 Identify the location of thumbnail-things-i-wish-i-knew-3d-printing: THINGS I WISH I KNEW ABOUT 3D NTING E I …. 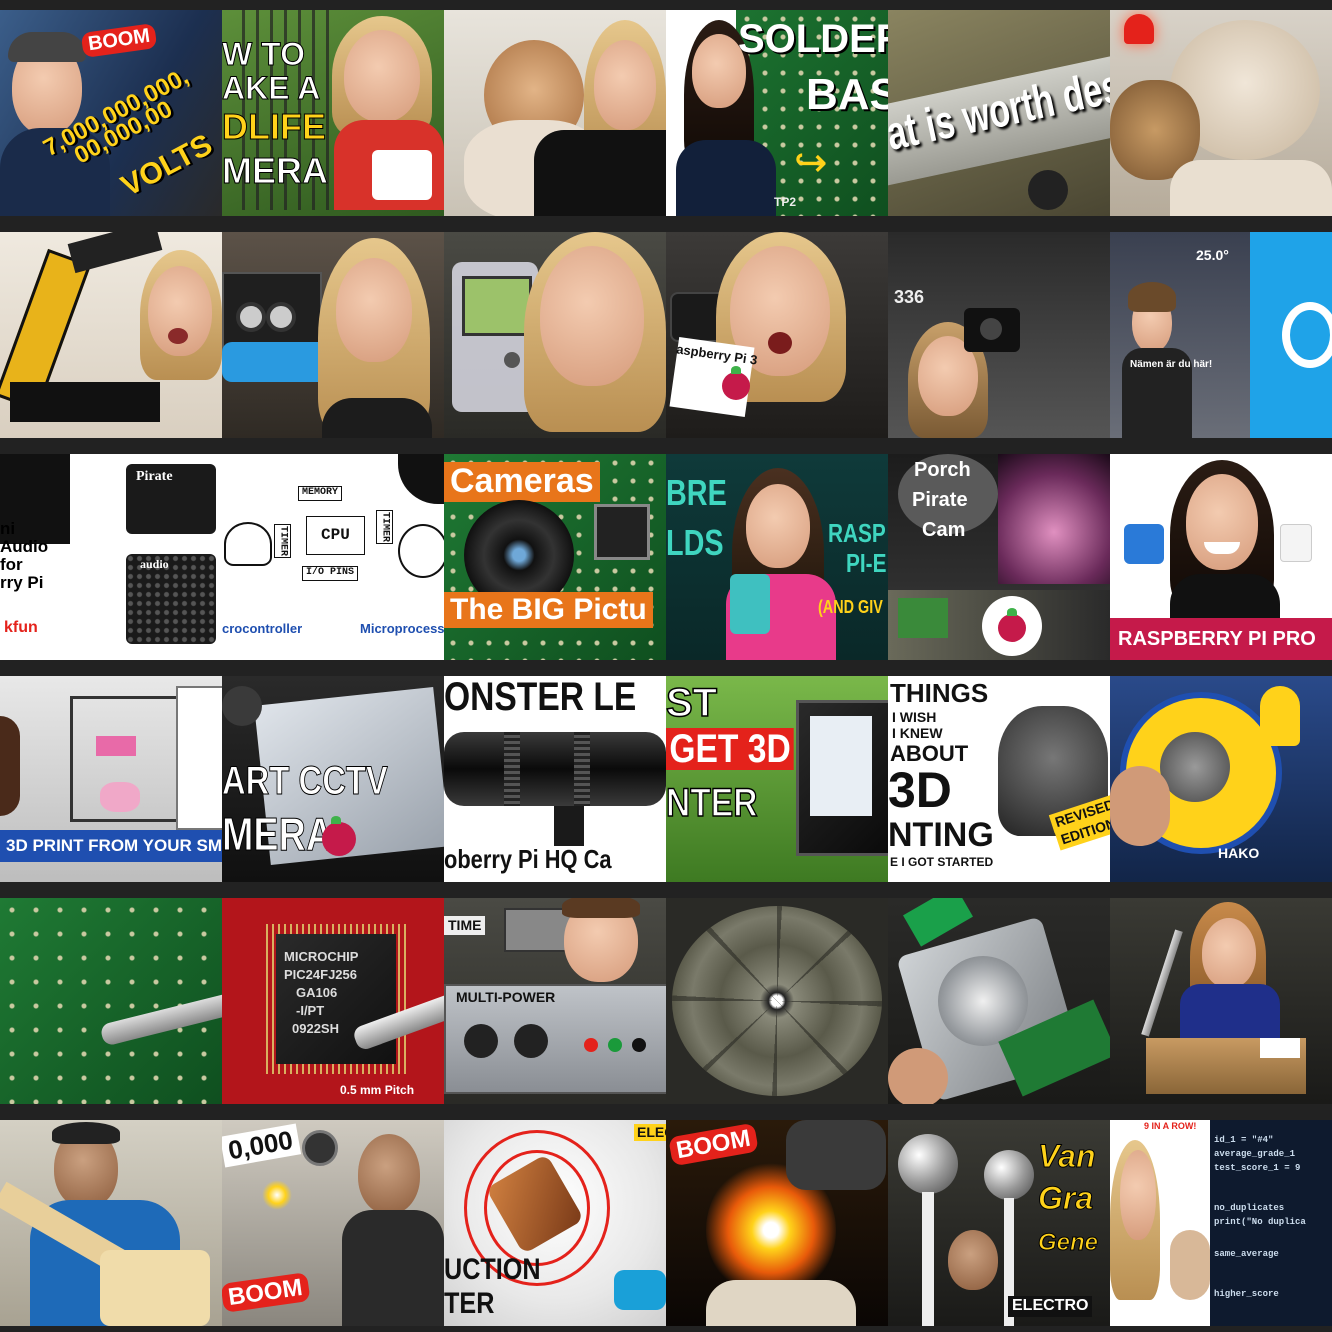
(999, 777).